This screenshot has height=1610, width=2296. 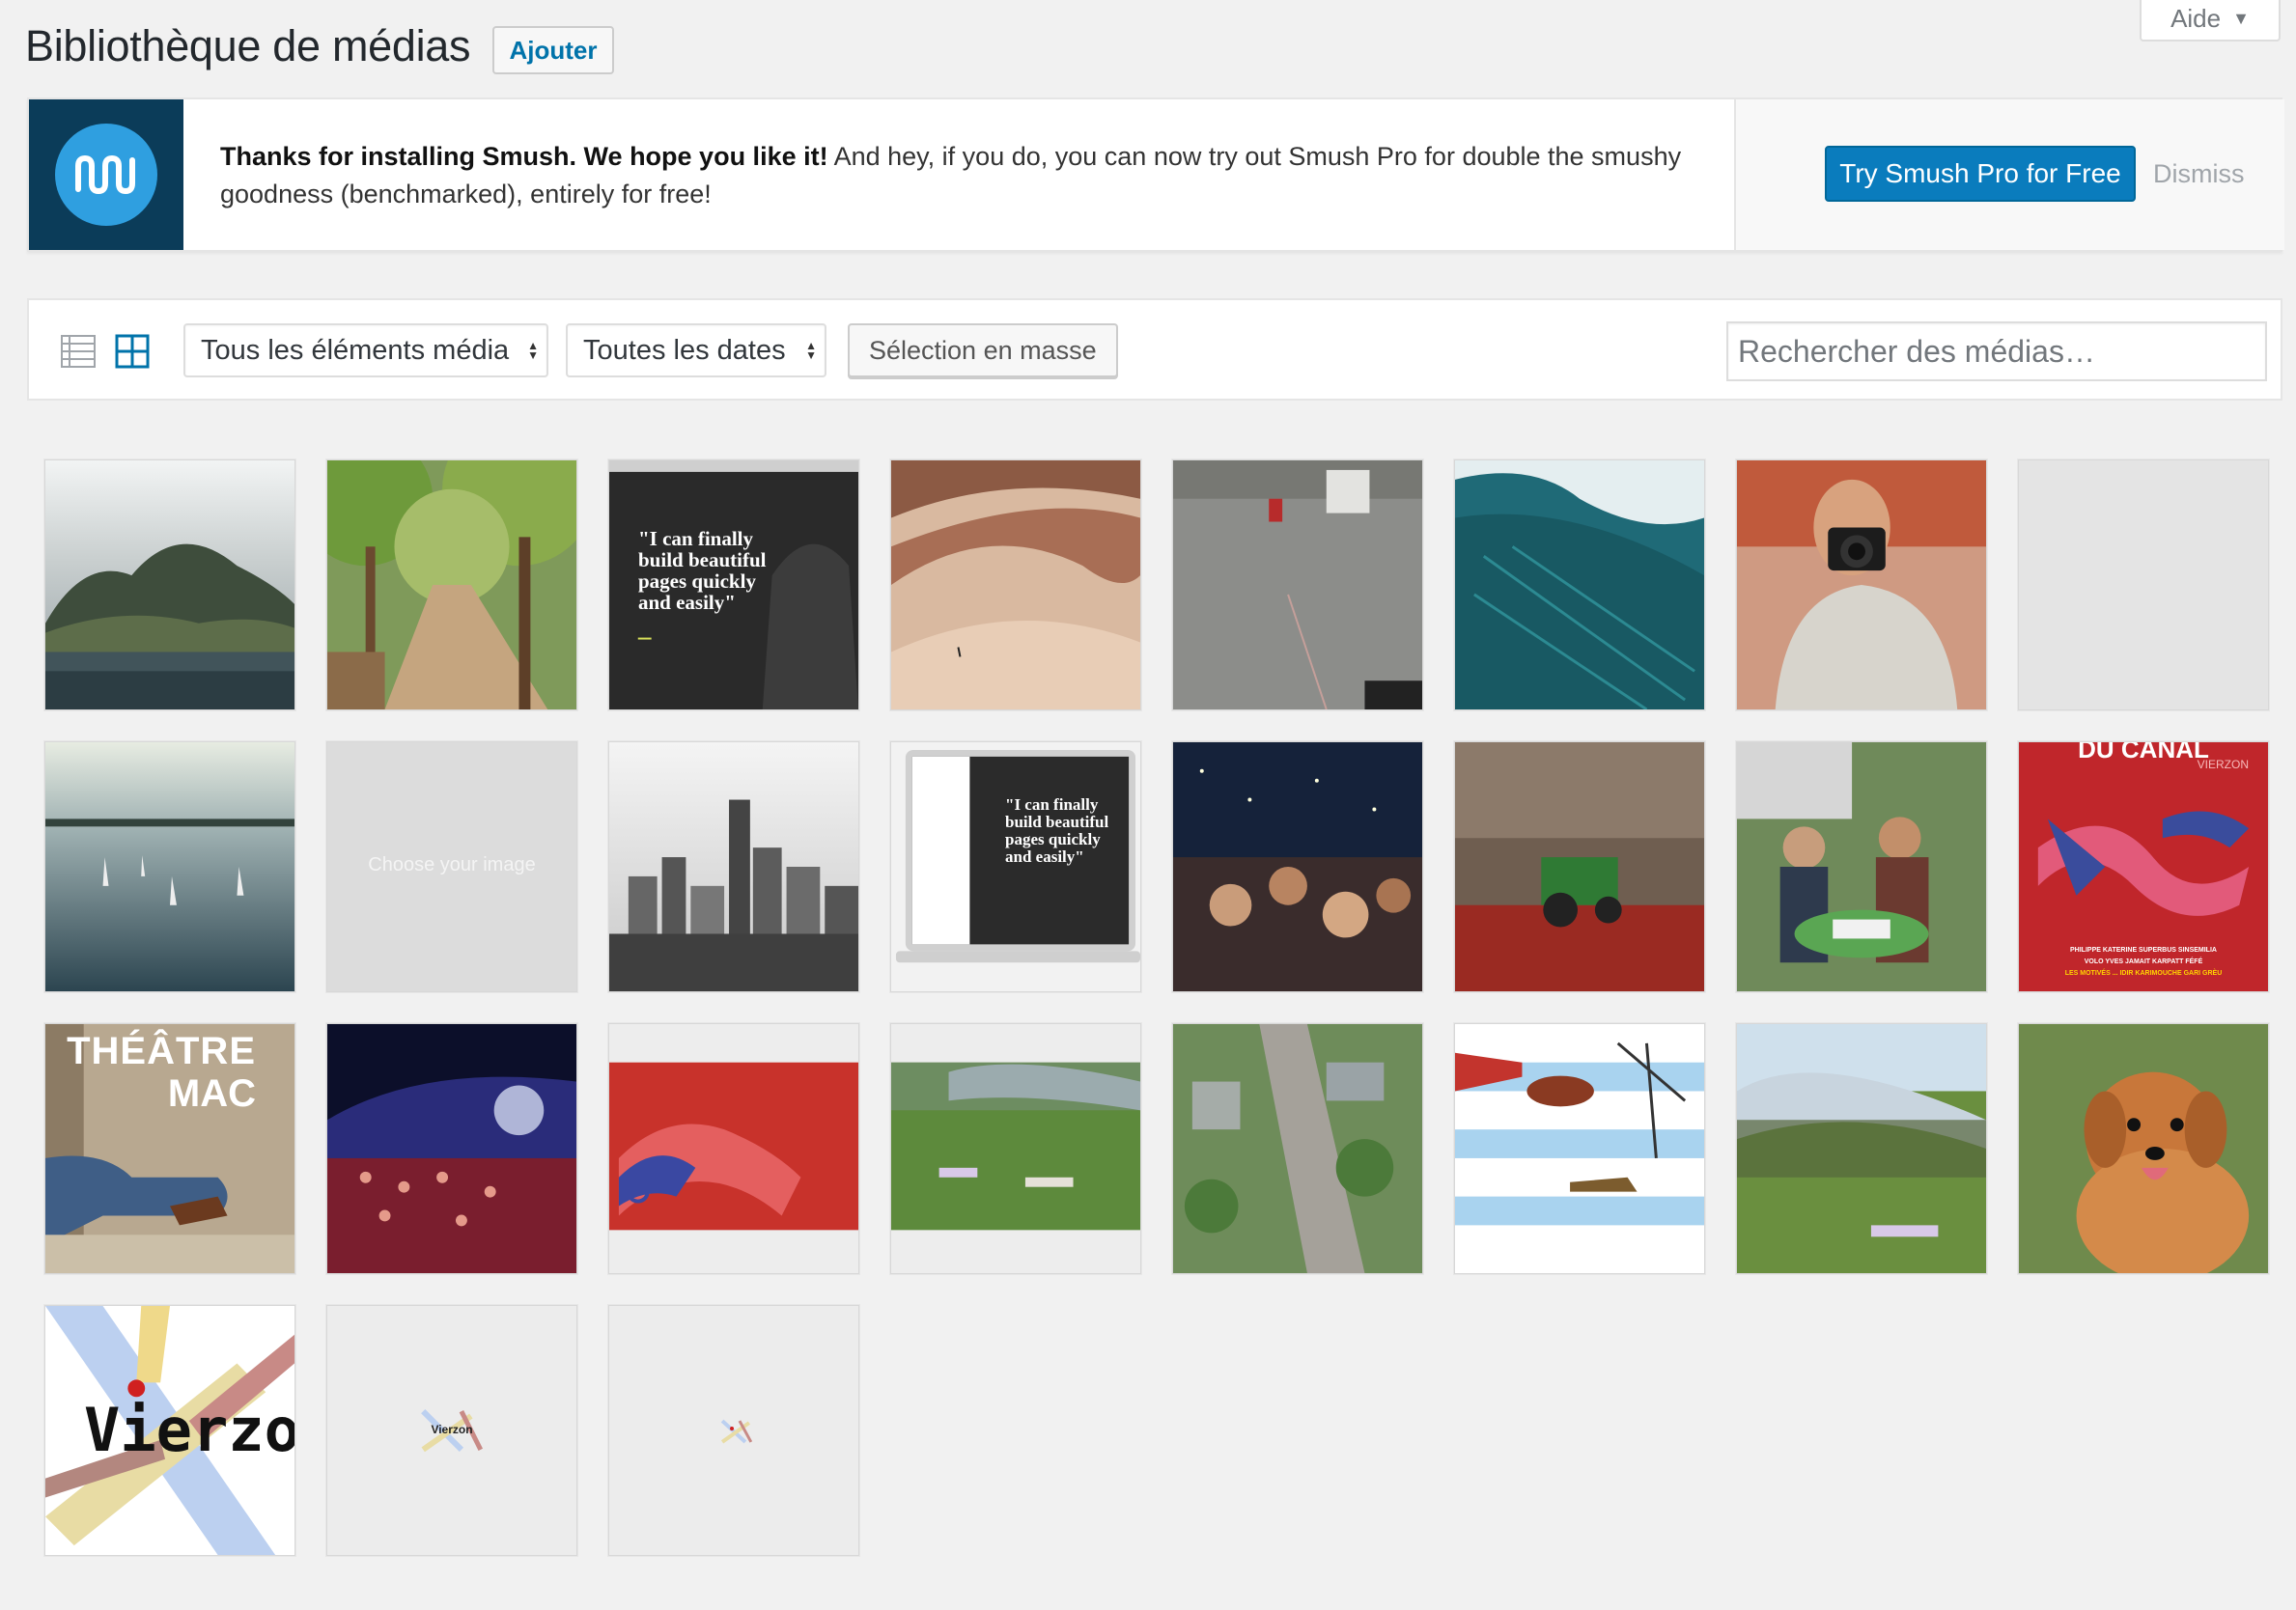 I want to click on thumbnail-dog, so click(x=2143, y=1149).